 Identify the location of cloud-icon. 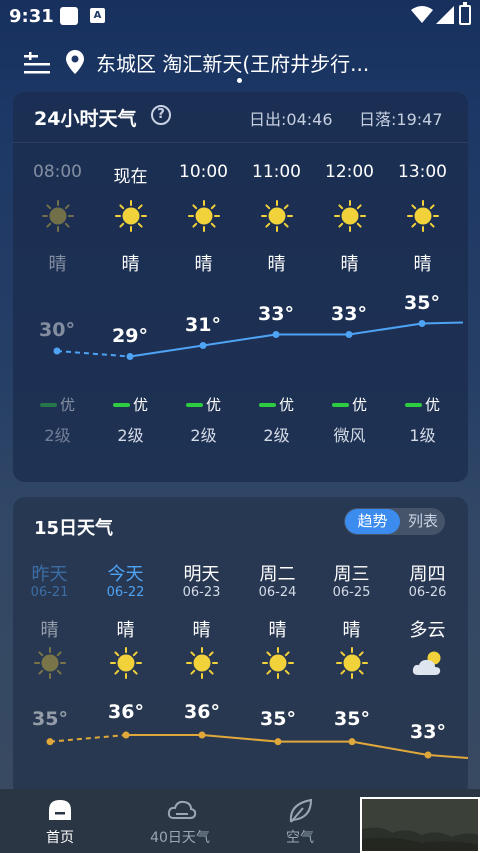
(182, 809).